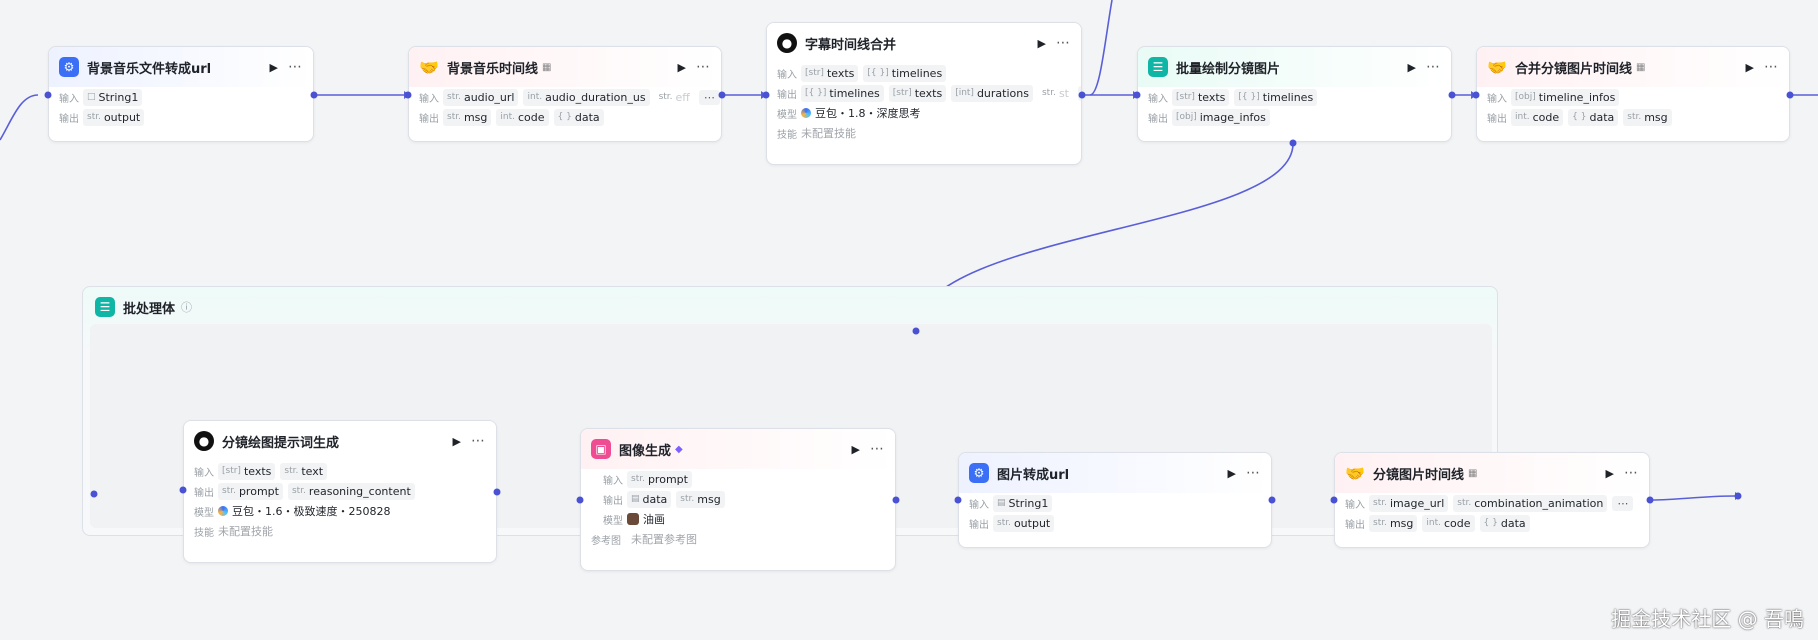 This screenshot has width=1818, height=640. I want to click on input-row: 输入 [str] texts [{ }] timelines, so click(1294, 97).